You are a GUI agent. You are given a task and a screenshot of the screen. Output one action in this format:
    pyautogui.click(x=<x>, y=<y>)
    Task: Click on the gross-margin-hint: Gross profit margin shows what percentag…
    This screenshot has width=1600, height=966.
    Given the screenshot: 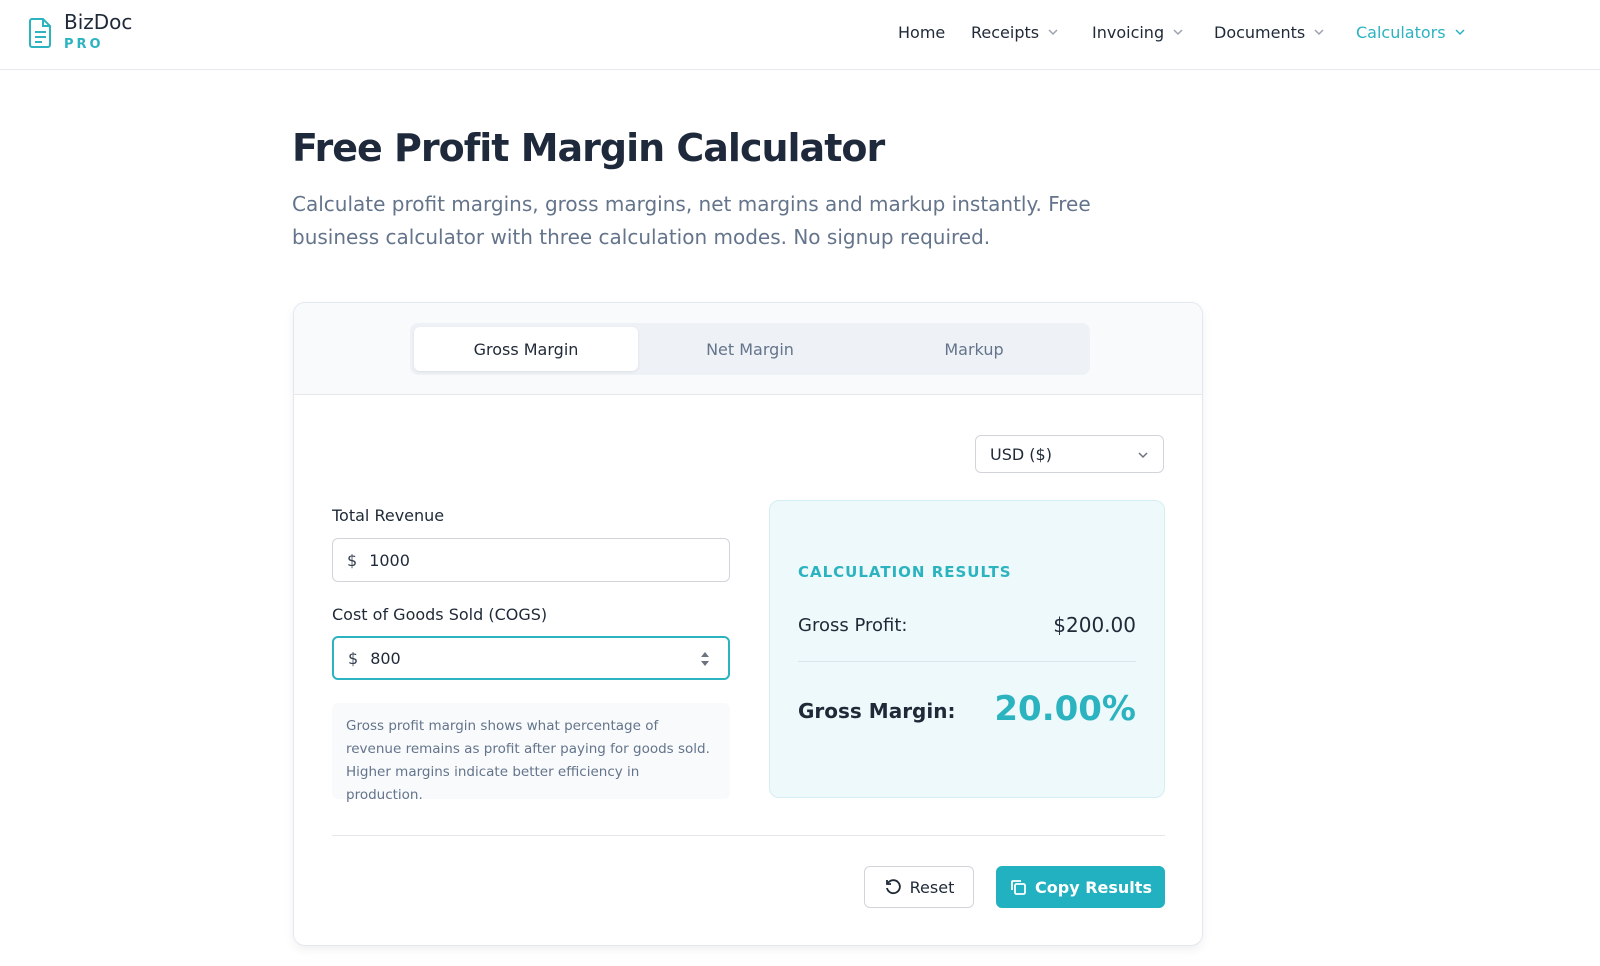 What is the action you would take?
    pyautogui.click(x=531, y=753)
    